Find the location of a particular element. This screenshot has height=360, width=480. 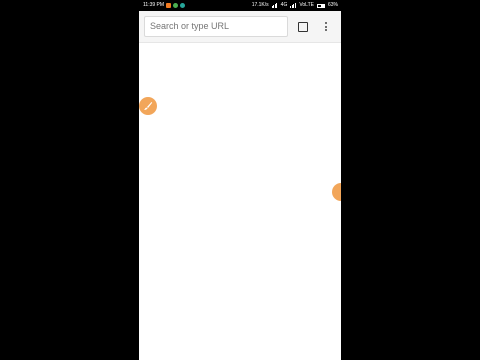

signal-icon is located at coordinates (274, 5).